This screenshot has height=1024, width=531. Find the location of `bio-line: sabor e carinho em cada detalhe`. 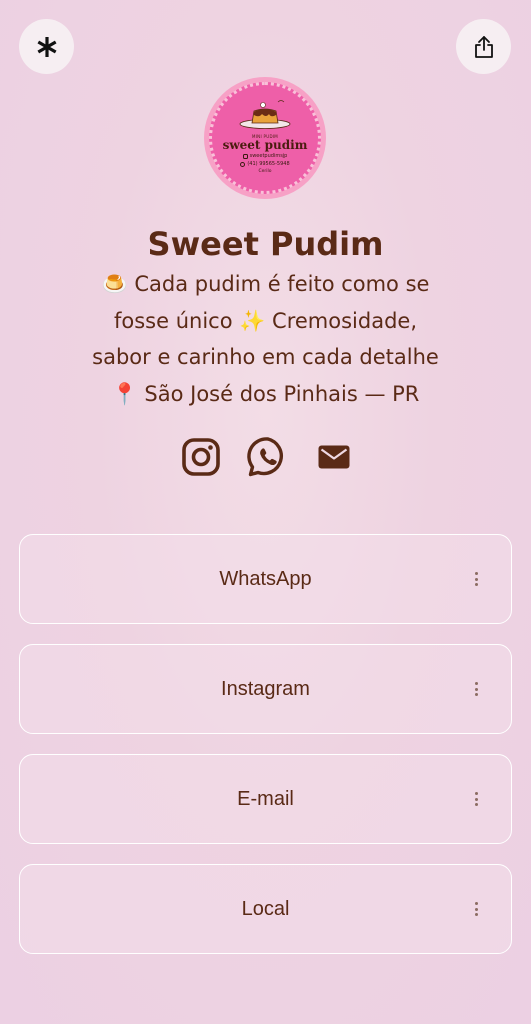

bio-line: sabor e carinho em cada detalhe is located at coordinates (265, 357).